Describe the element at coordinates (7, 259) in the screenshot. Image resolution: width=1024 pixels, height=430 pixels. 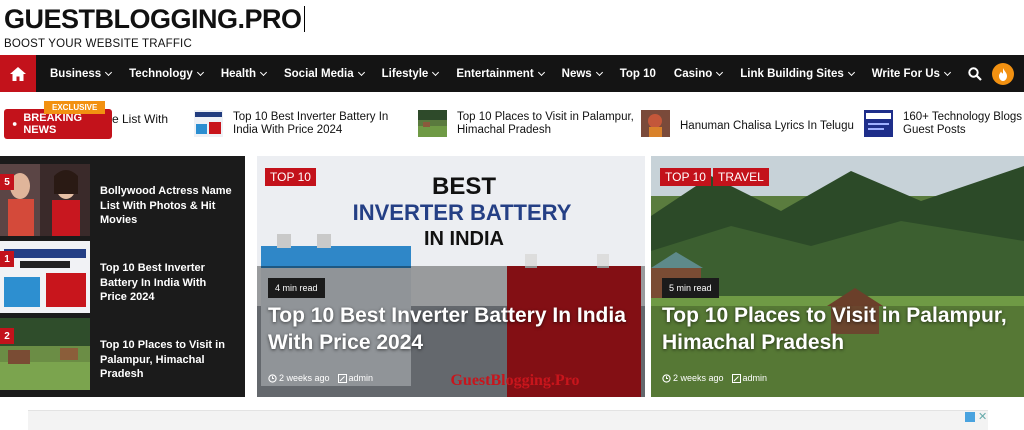
I see `rank-badge: 1` at that location.